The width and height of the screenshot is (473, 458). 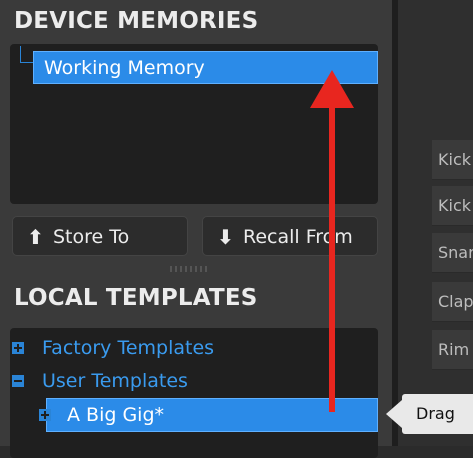 What do you see at coordinates (394, 414) in the screenshot?
I see `tooltip-pointer` at bounding box center [394, 414].